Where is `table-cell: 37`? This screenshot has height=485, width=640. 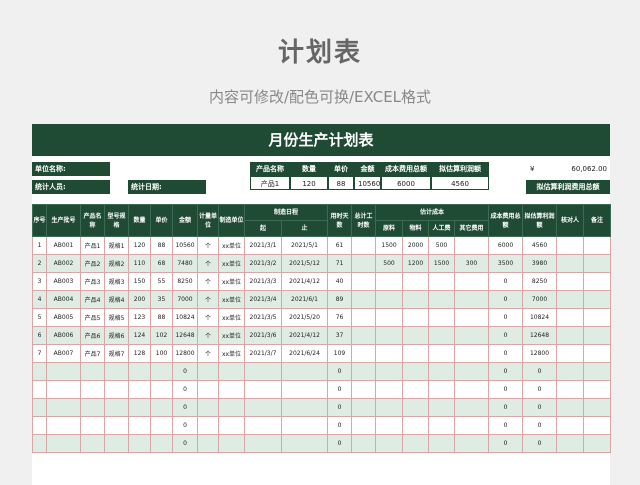
table-cell: 37 is located at coordinates (340, 335).